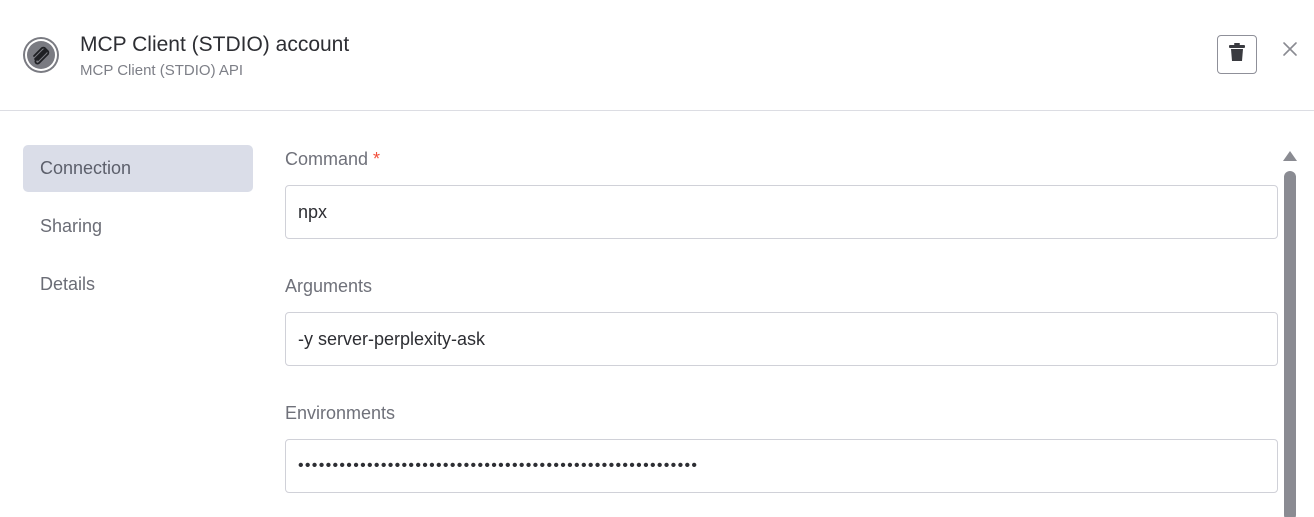 Image resolution: width=1314 pixels, height=517 pixels. Describe the element at coordinates (392, 338) in the screenshot. I see `arguments-value: -y server-perplexity-ask` at that location.